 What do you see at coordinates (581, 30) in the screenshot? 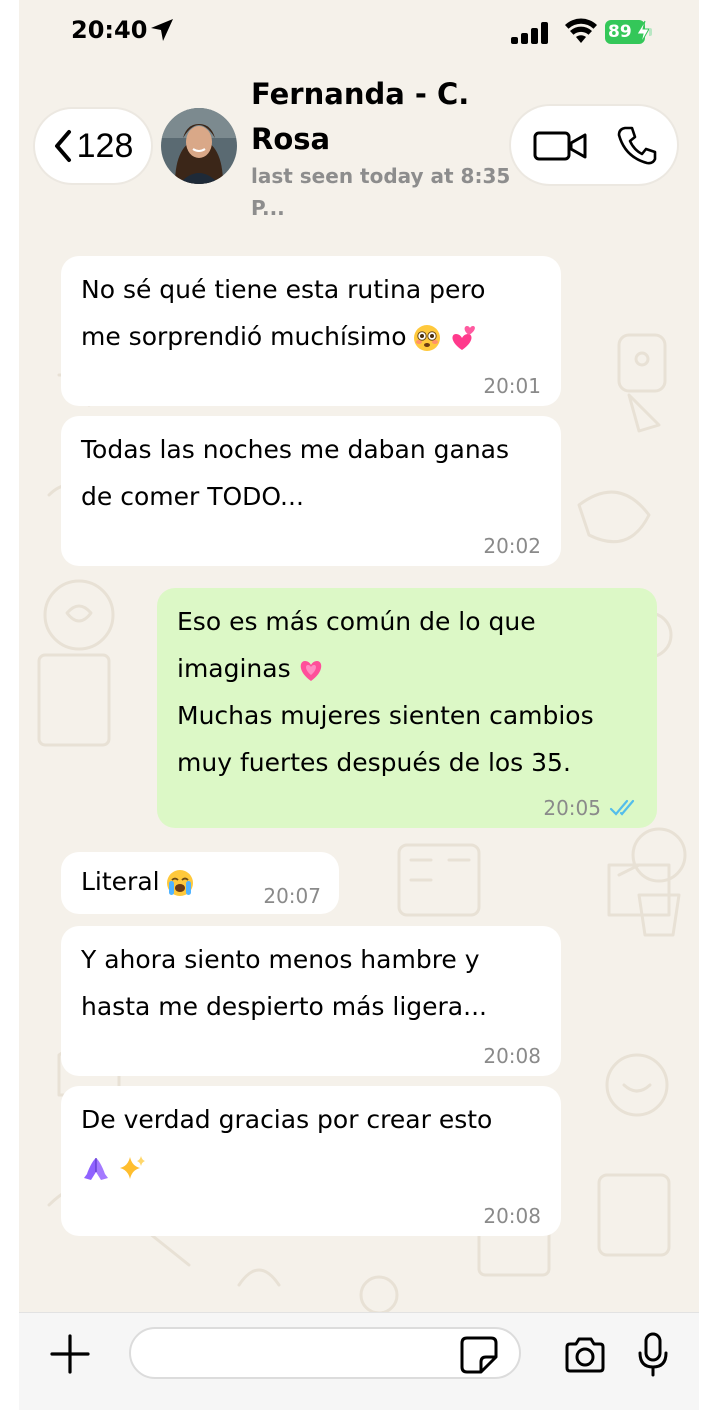
I see `wifi-icon` at bounding box center [581, 30].